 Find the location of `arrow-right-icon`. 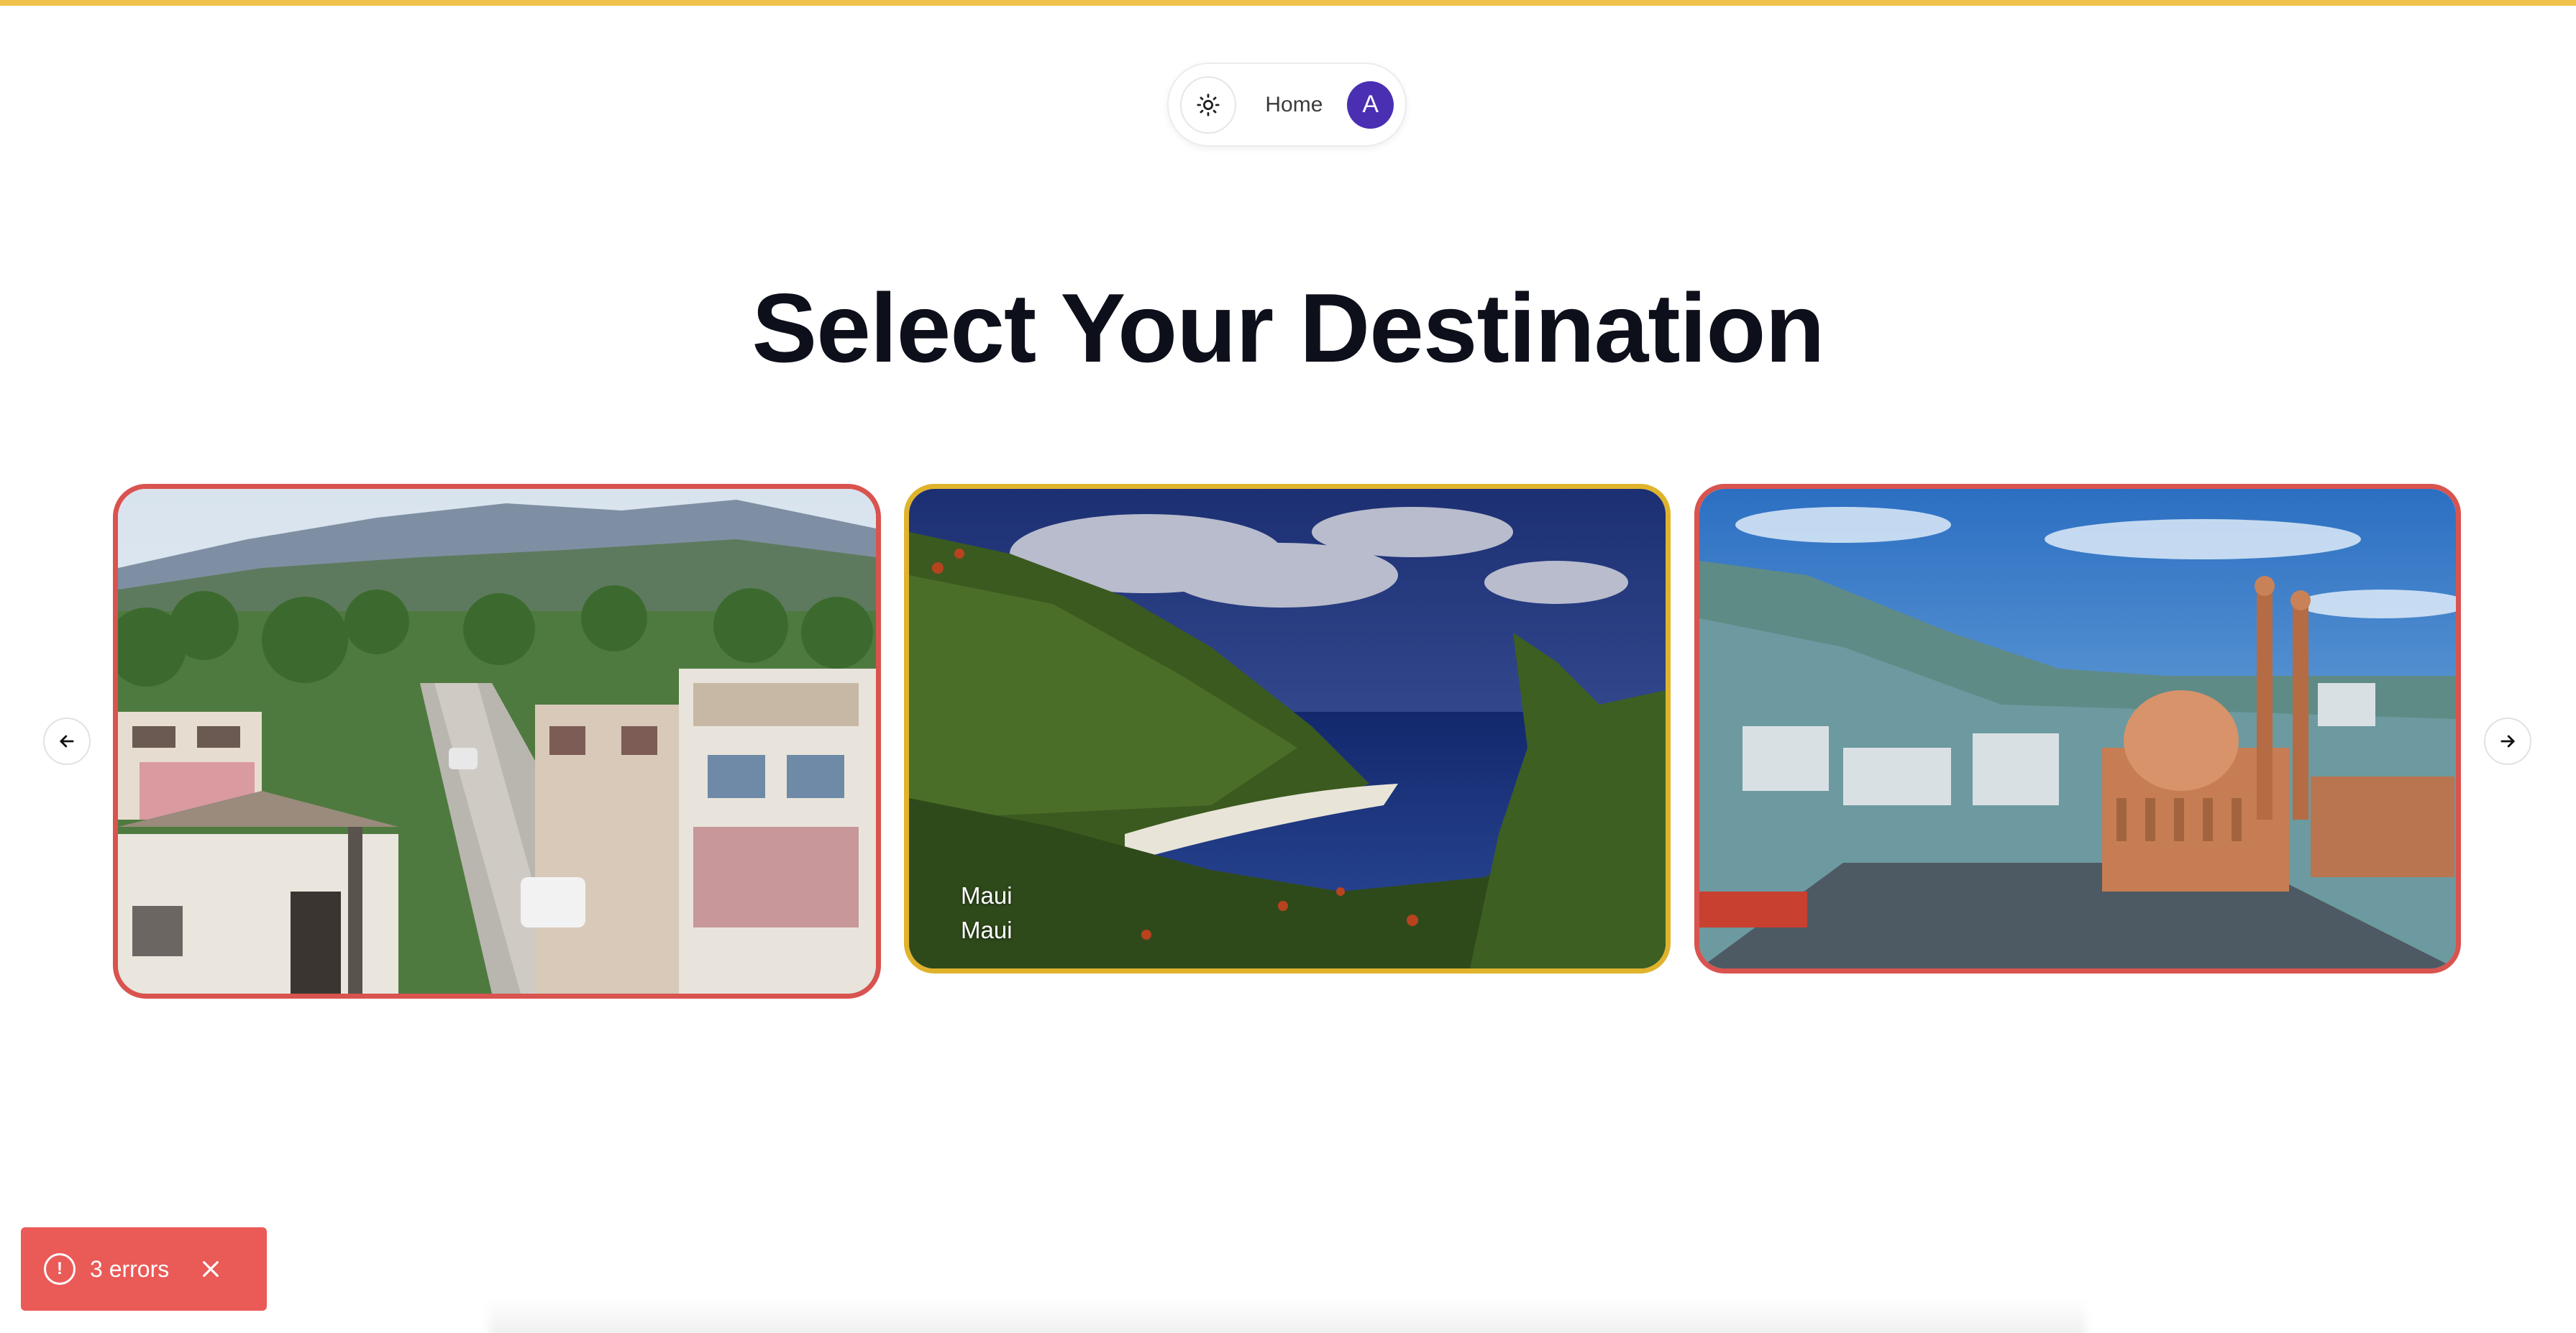

arrow-right-icon is located at coordinates (2507, 741).